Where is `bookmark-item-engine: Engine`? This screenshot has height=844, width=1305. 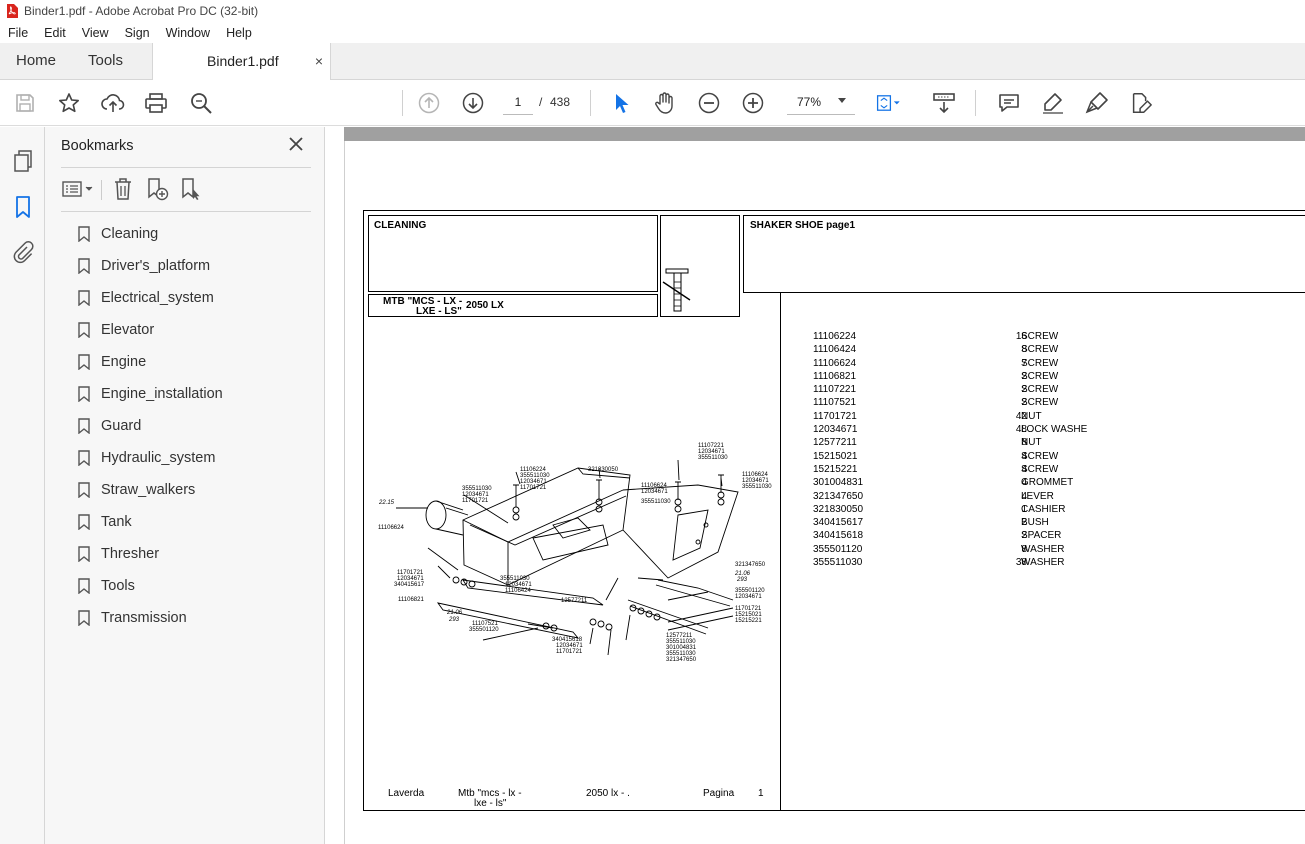
bookmark-item-engine: Engine is located at coordinates (112, 362).